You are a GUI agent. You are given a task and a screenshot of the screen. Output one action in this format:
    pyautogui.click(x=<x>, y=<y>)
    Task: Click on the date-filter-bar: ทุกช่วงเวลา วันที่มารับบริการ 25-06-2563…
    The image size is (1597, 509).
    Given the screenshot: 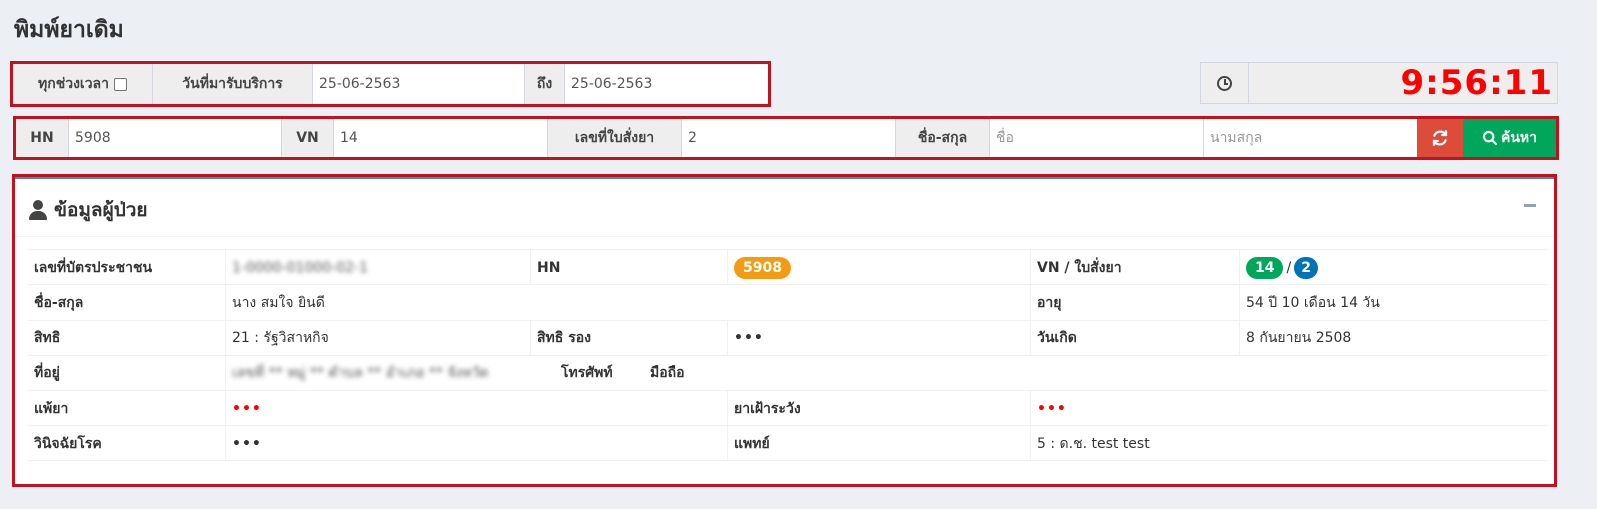 What is the action you would take?
    pyautogui.click(x=390, y=84)
    